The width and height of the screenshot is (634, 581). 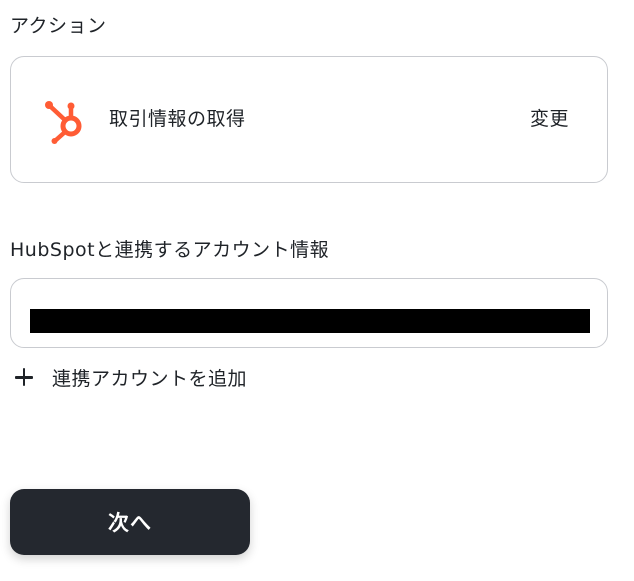 What do you see at coordinates (310, 321) in the screenshot?
I see `redacted-account-value` at bounding box center [310, 321].